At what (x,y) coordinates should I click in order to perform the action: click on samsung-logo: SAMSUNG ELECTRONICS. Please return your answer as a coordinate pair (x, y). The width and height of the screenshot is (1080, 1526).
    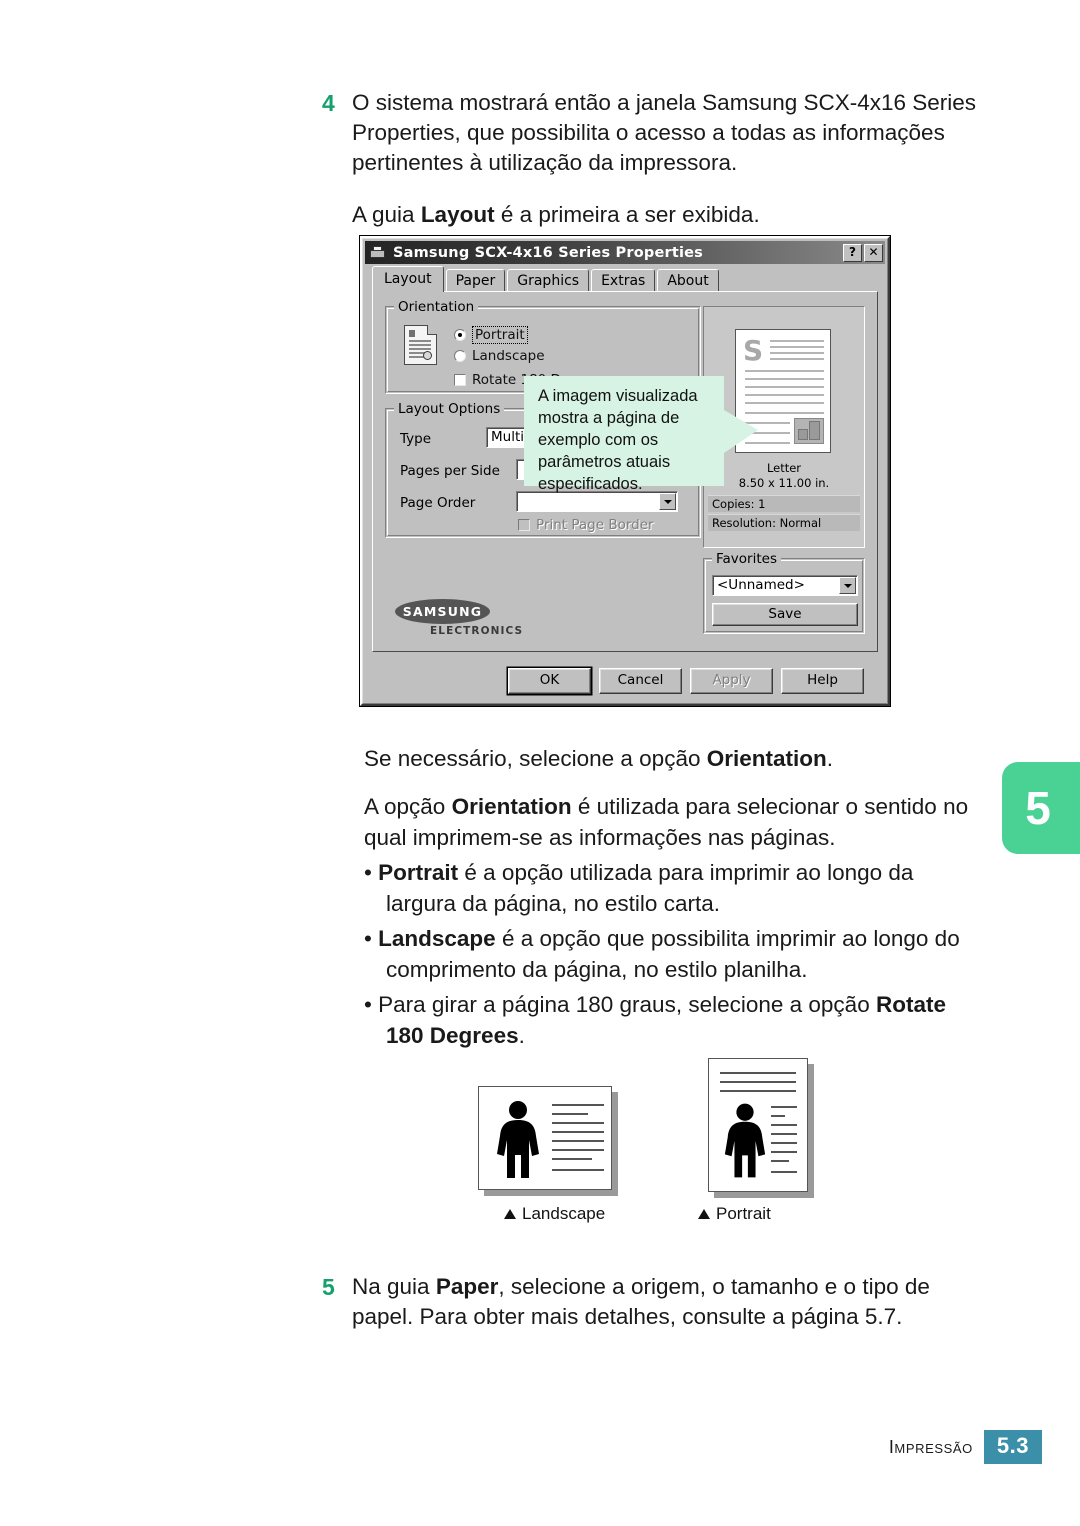
    Looking at the image, I should click on (460, 618).